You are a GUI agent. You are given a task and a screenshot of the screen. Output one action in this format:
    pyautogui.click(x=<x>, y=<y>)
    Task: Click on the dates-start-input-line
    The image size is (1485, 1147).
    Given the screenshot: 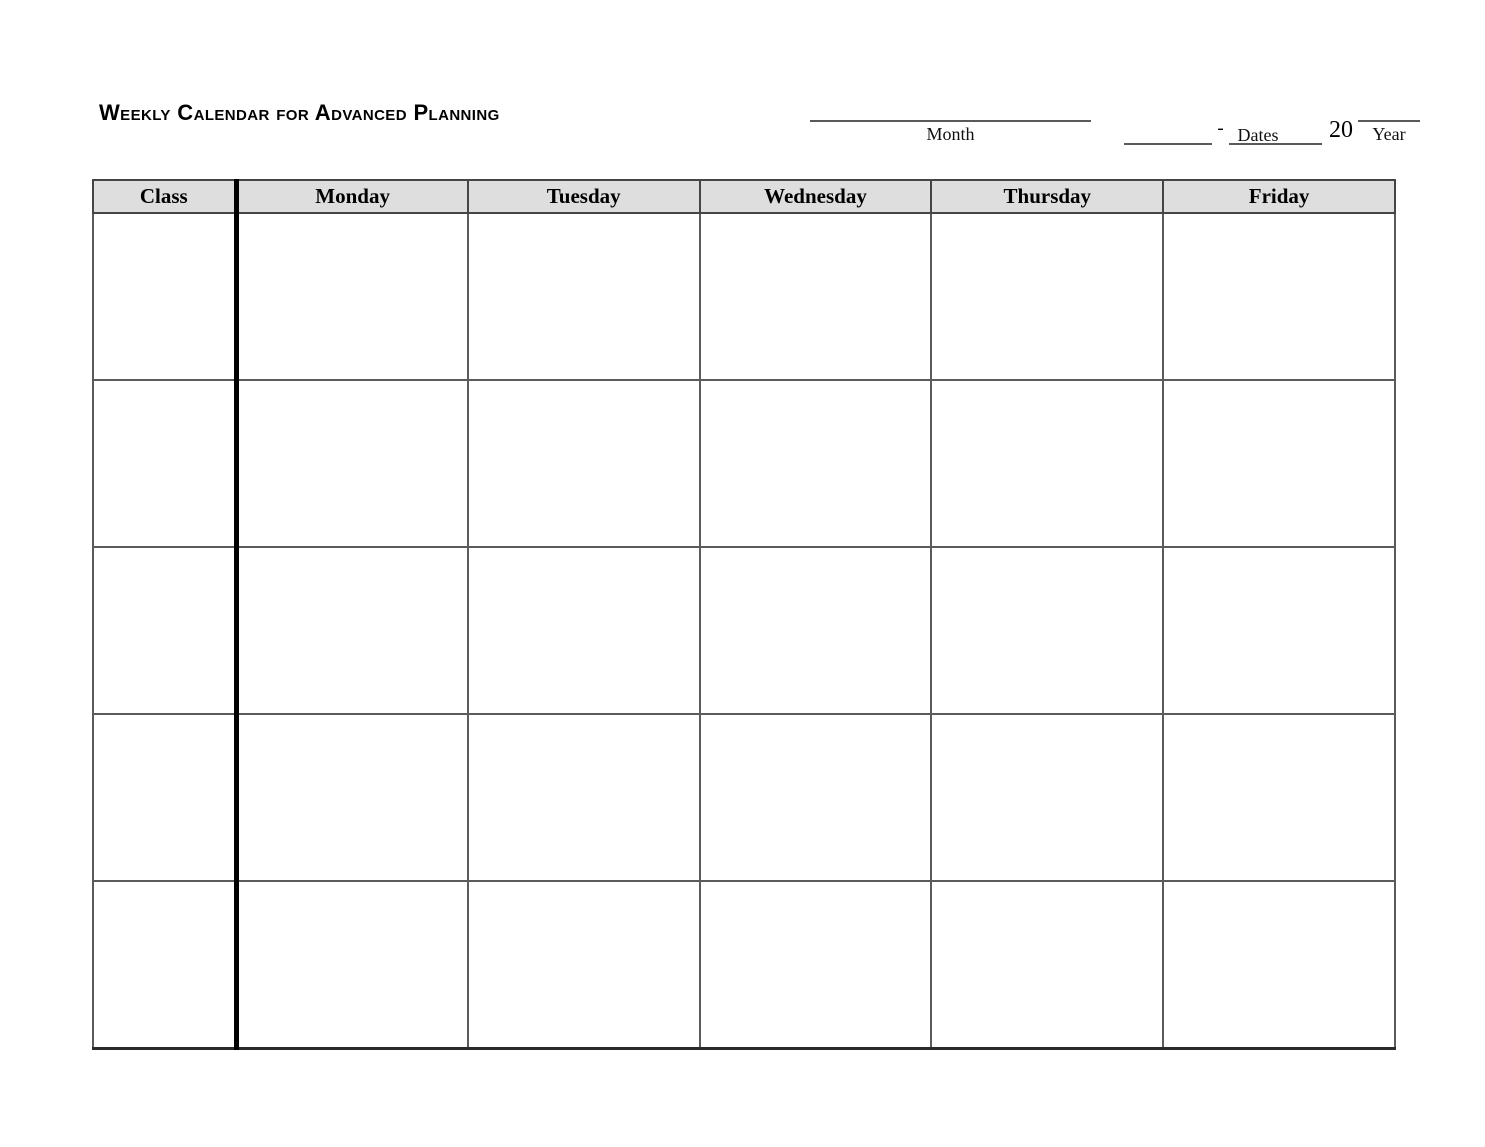 What is the action you would take?
    pyautogui.click(x=1168, y=132)
    